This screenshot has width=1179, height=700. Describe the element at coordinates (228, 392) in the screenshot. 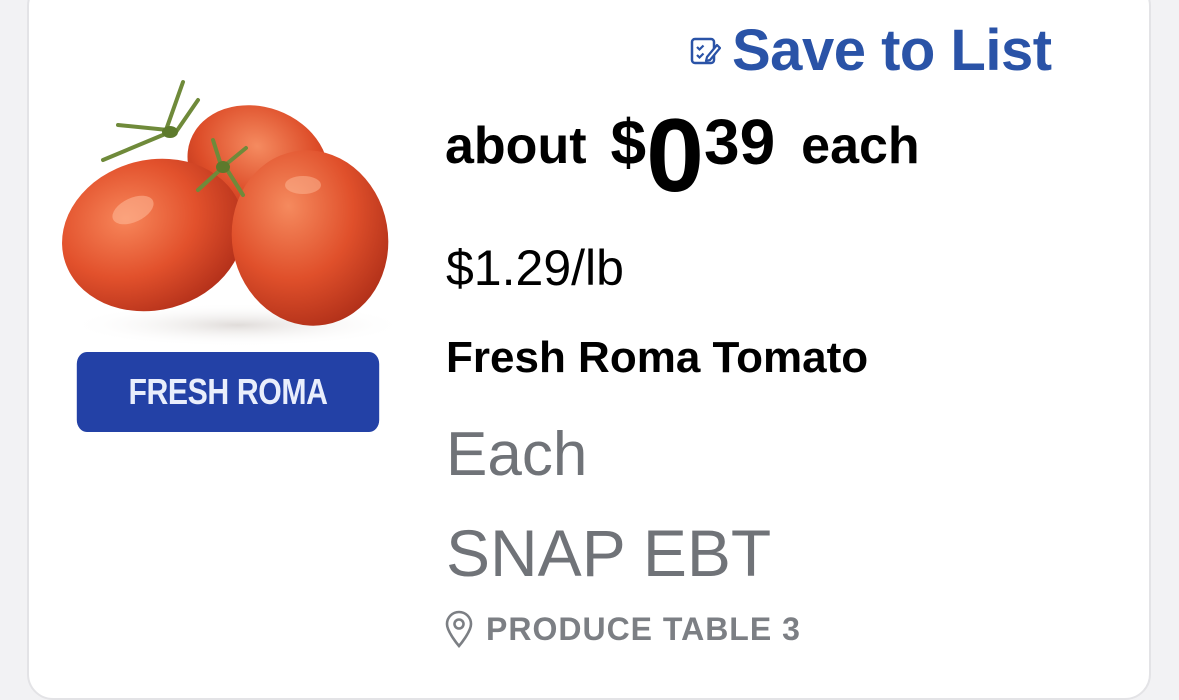

I see `product-badge: FRESH ROMA` at that location.